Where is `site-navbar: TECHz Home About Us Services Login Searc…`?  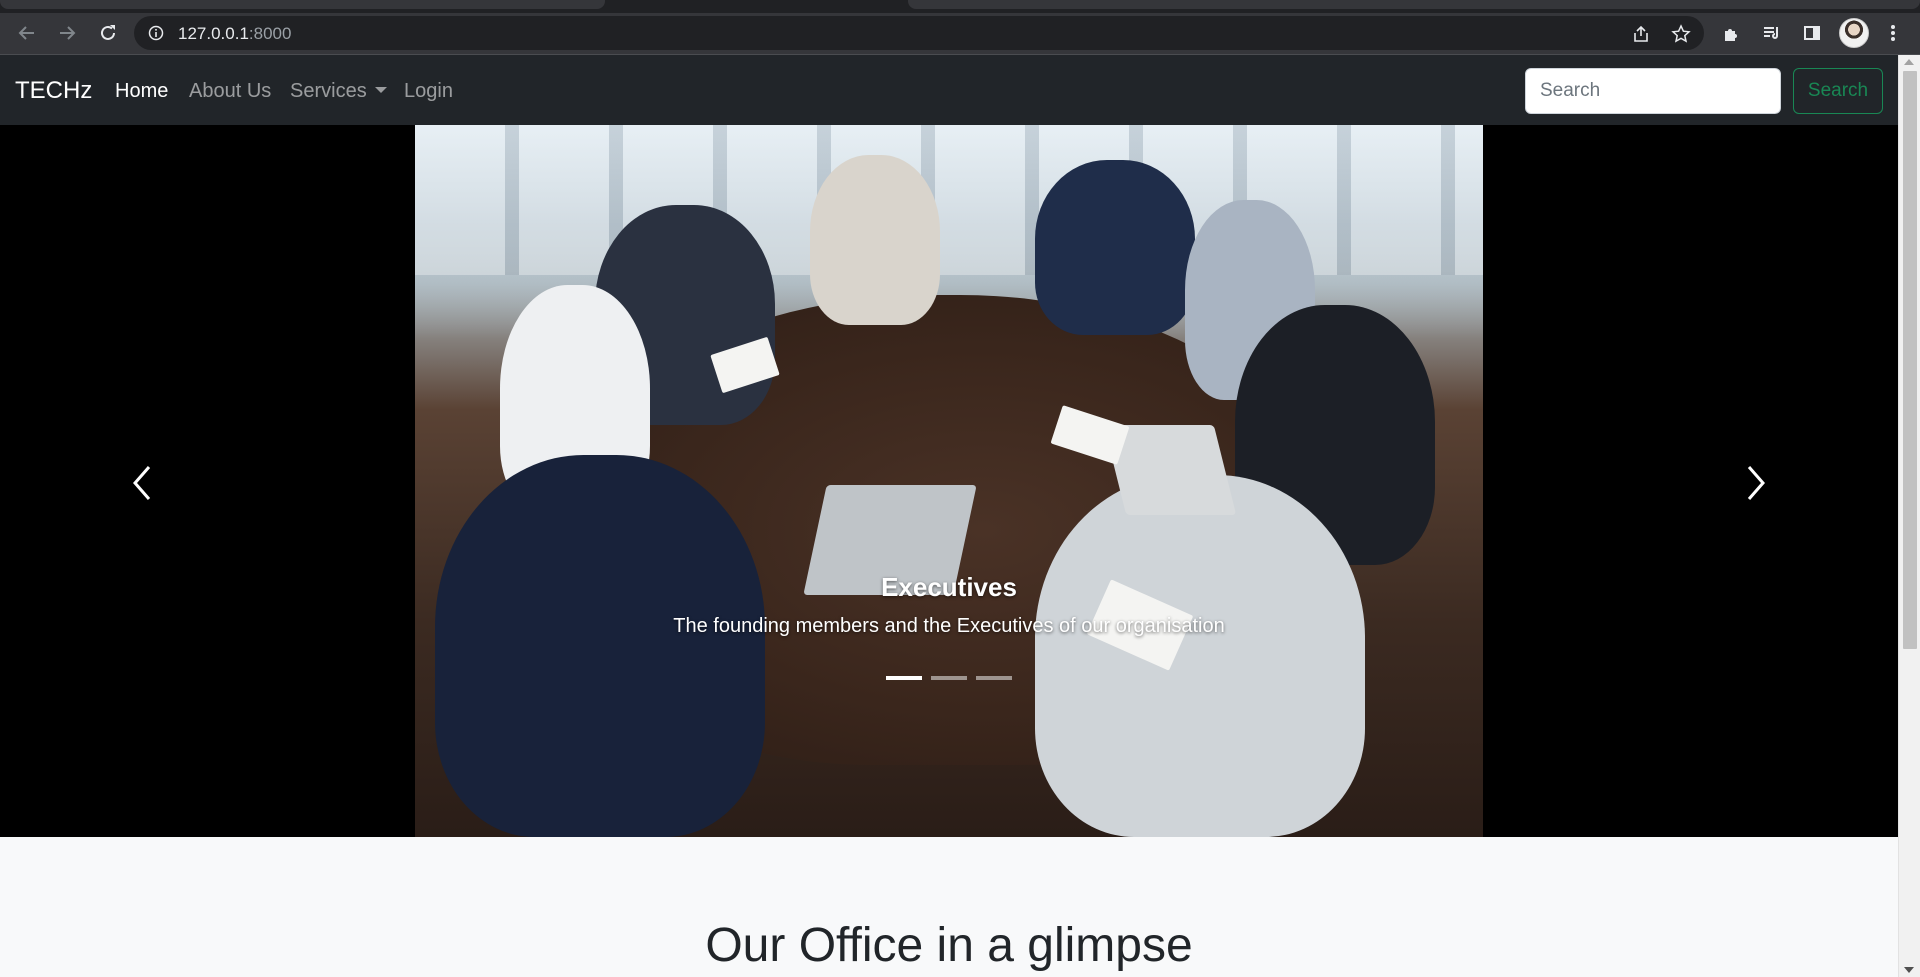 site-navbar: TECHz Home About Us Services Login Searc… is located at coordinates (949, 90).